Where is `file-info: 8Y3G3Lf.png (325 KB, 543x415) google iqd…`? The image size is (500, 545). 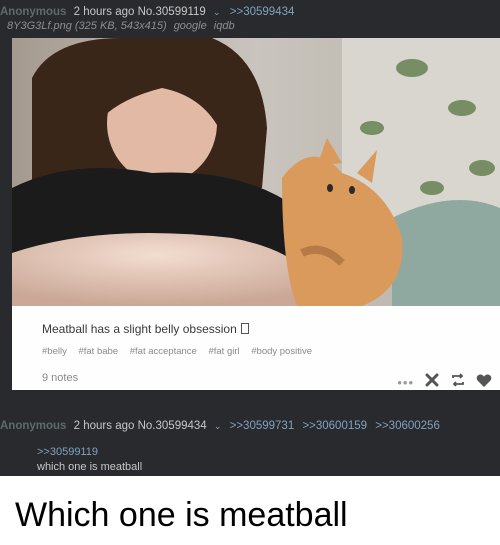 file-info: 8Y3G3Lf.png (325 KB, 543x415) google iqd… is located at coordinates (121, 26).